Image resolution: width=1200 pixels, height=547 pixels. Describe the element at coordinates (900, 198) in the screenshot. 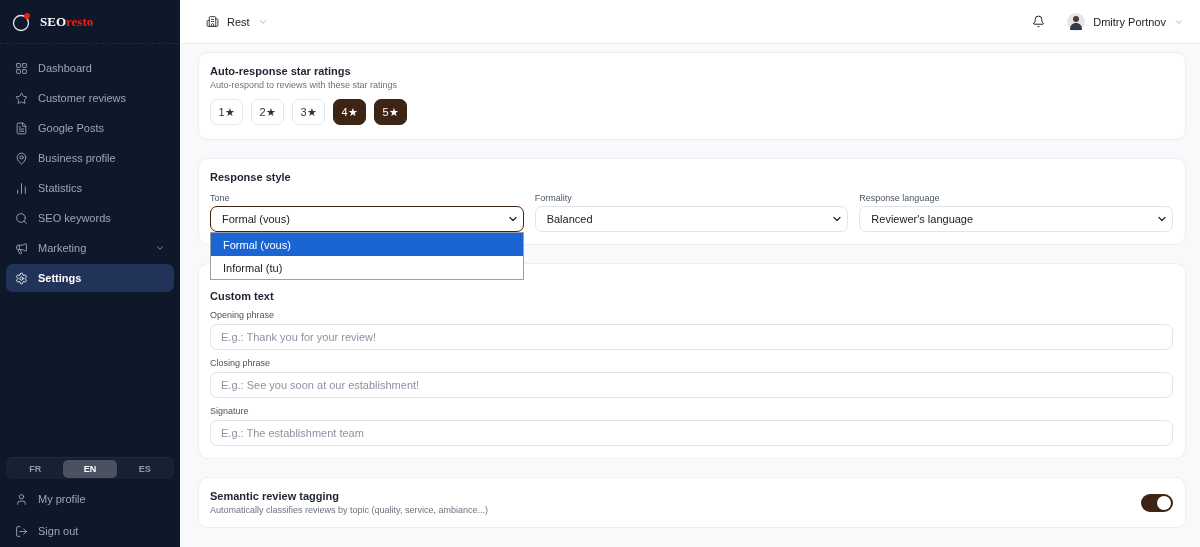

I see `field-label: Response language` at that location.